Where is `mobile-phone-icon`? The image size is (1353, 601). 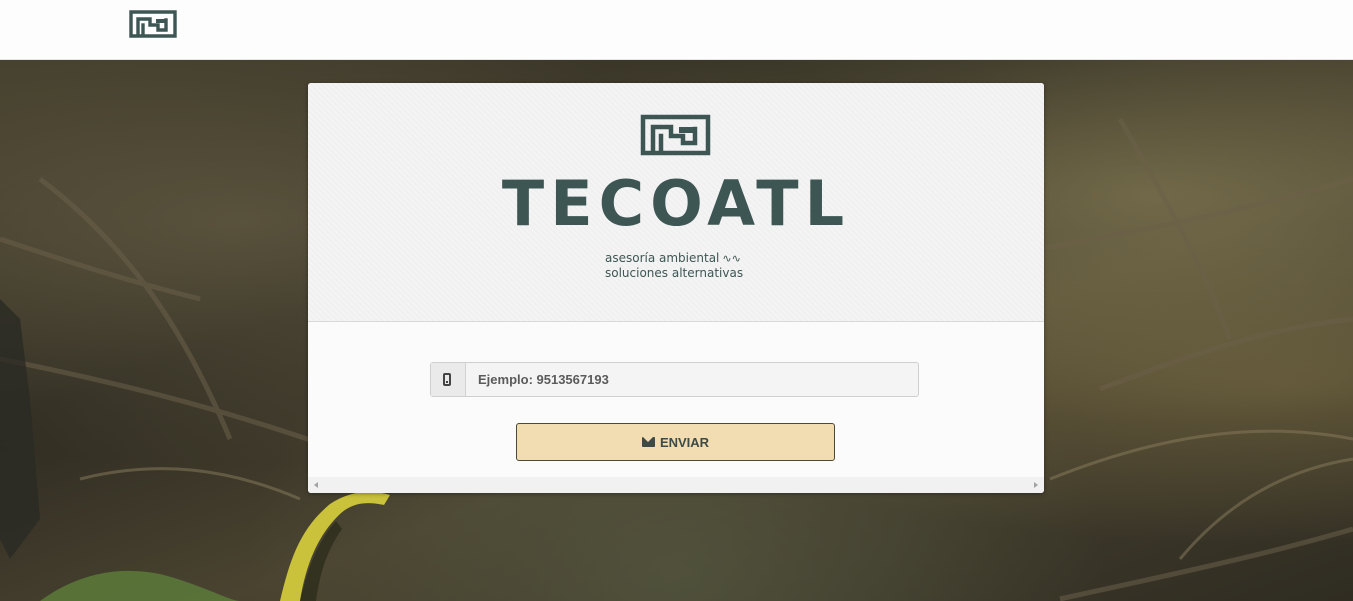
mobile-phone-icon is located at coordinates (447, 379).